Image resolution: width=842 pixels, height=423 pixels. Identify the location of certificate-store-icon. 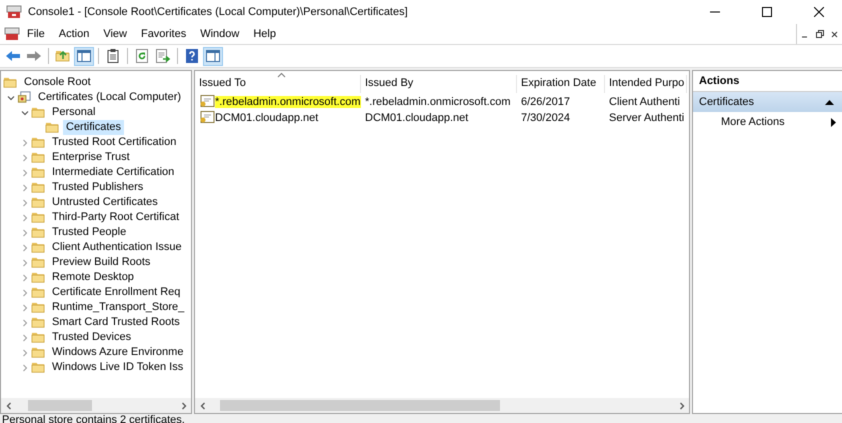
(24, 97).